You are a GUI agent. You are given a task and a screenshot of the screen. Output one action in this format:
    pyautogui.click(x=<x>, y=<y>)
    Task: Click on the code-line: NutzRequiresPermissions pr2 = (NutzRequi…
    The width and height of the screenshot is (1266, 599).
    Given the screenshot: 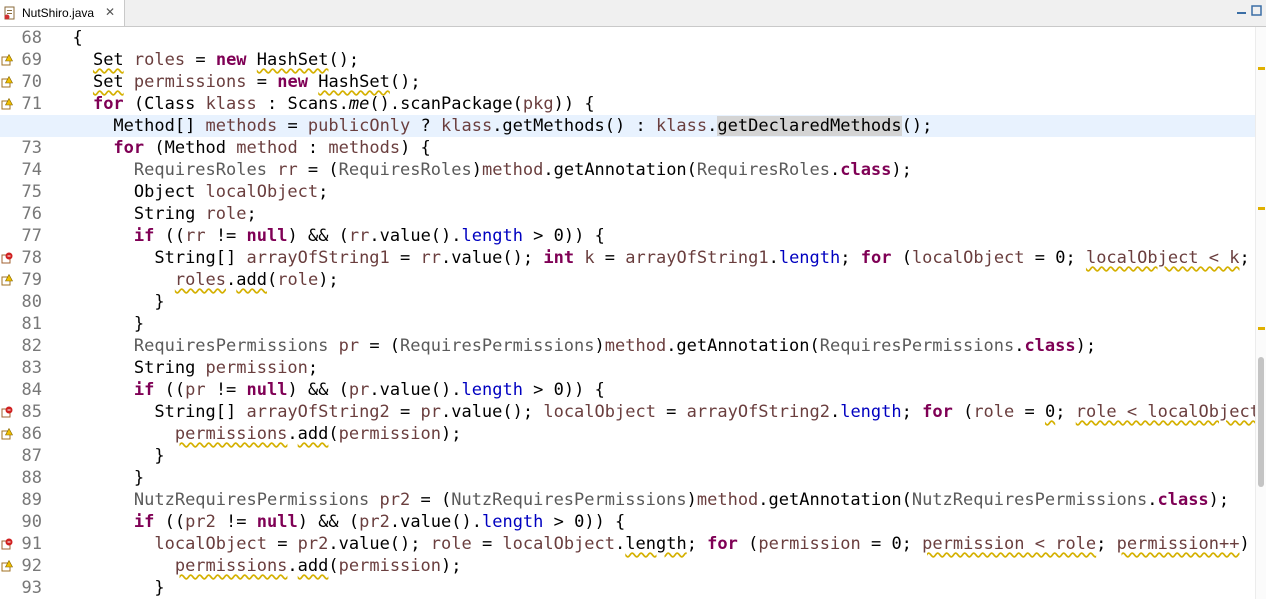 What is the action you would take?
    pyautogui.click(x=633, y=500)
    